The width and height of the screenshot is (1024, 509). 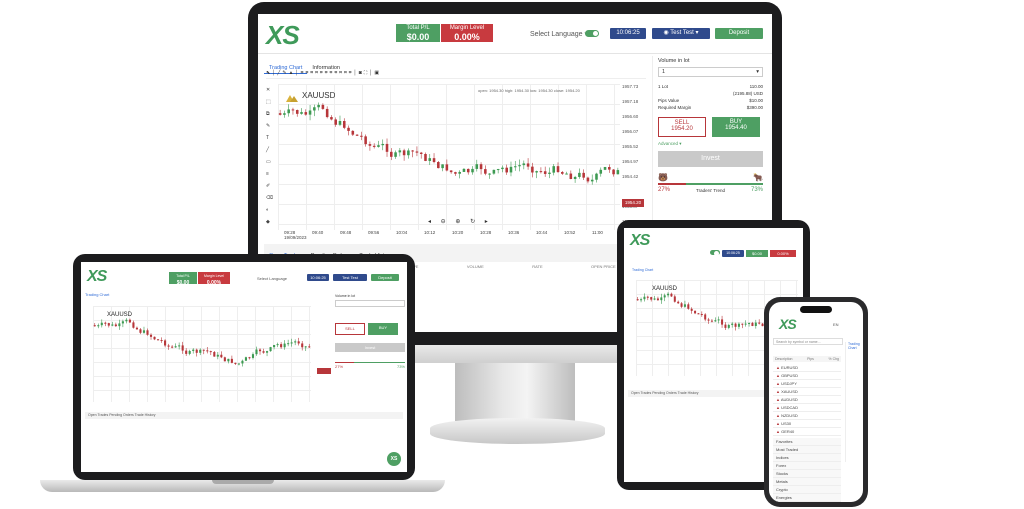 What do you see at coordinates (458, 232) in the screenshot?
I see `time-tick: 10:20` at bounding box center [458, 232].